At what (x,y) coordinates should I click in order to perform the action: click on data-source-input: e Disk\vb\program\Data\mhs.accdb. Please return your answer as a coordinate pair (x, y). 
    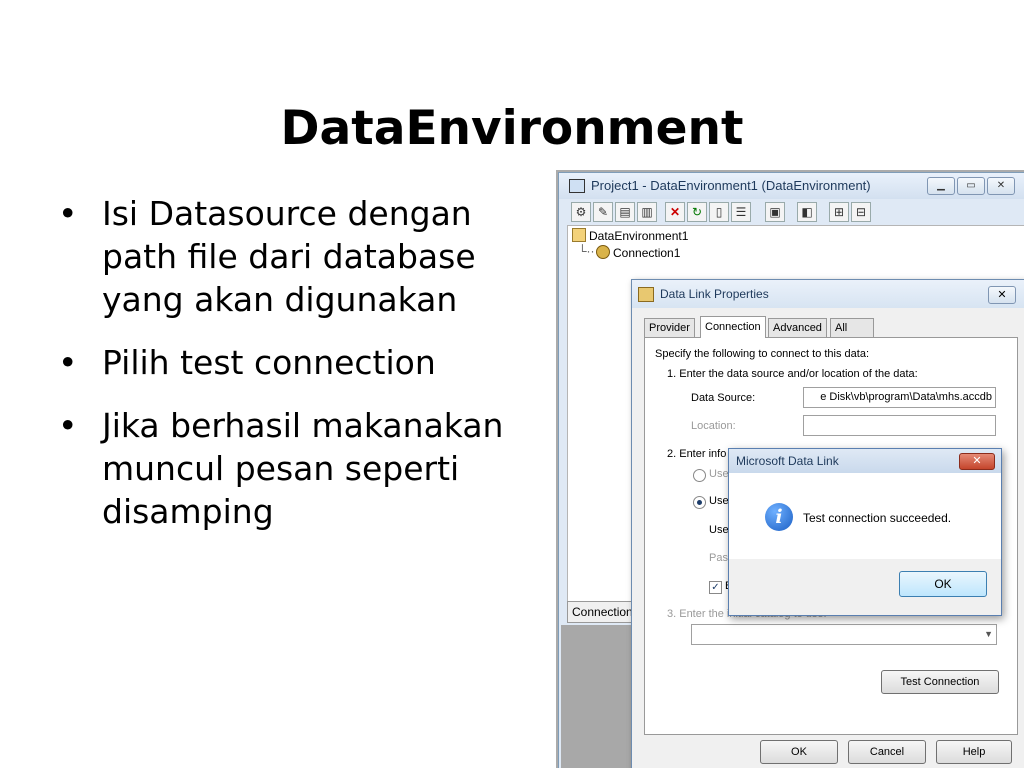
    Looking at the image, I should click on (899, 397).